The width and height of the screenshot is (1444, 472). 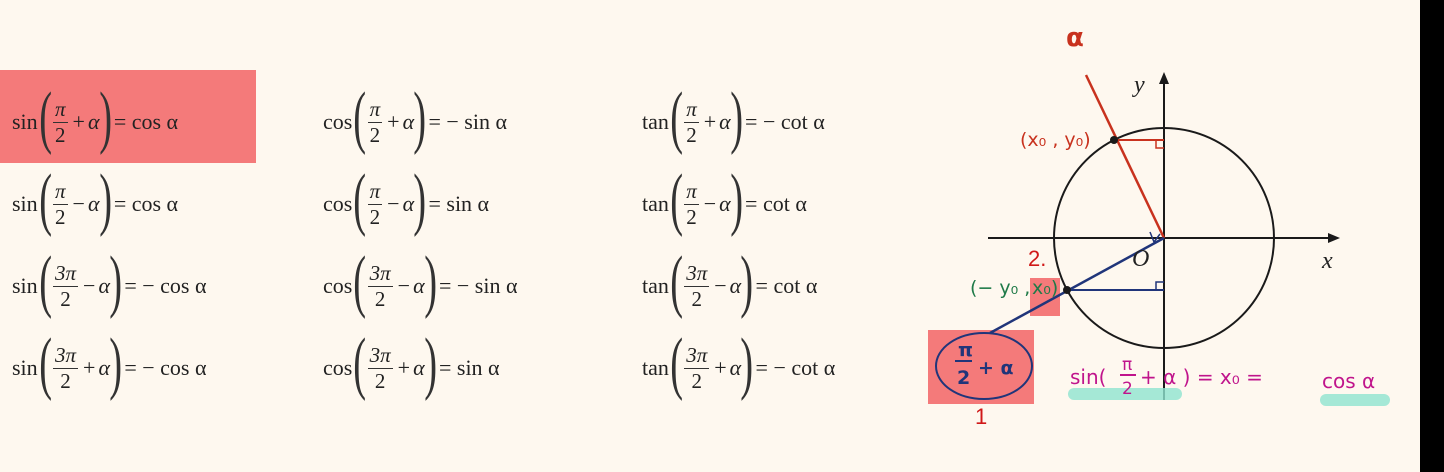 I want to click on angle-num: π, so click(x=965, y=350).